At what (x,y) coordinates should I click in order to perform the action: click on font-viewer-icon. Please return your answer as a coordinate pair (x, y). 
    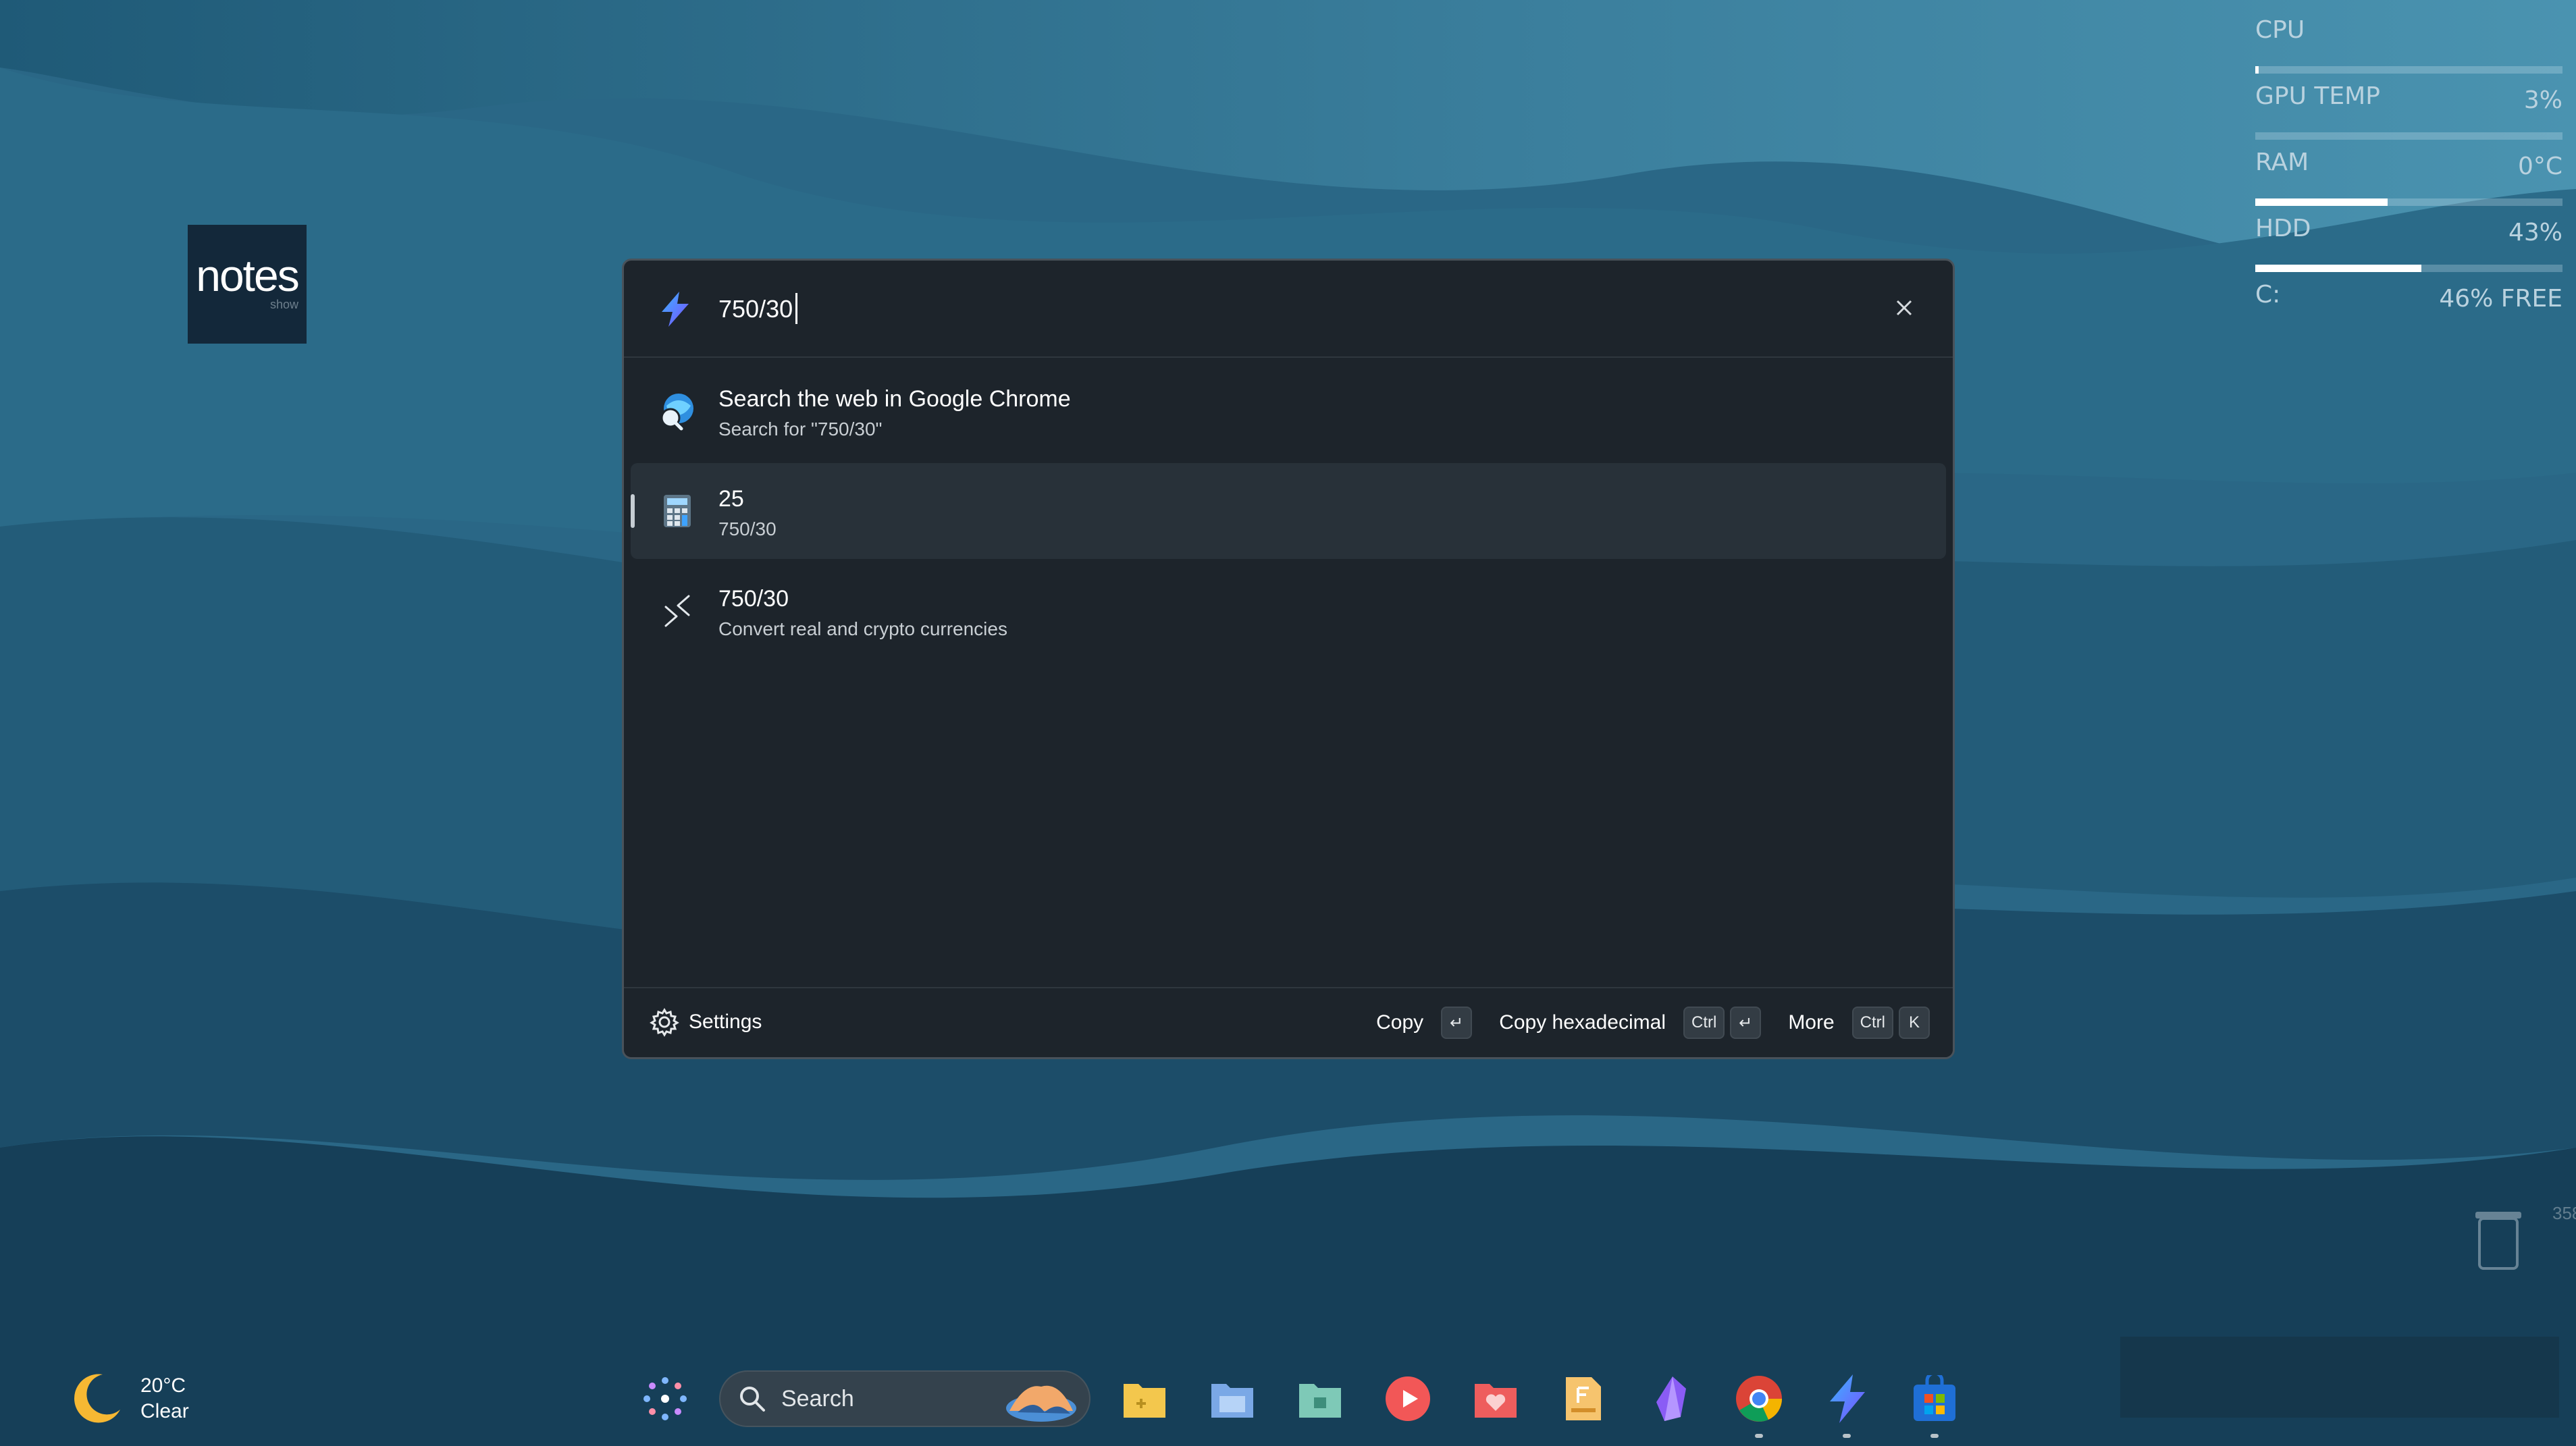
    Looking at the image, I should click on (1583, 1399).